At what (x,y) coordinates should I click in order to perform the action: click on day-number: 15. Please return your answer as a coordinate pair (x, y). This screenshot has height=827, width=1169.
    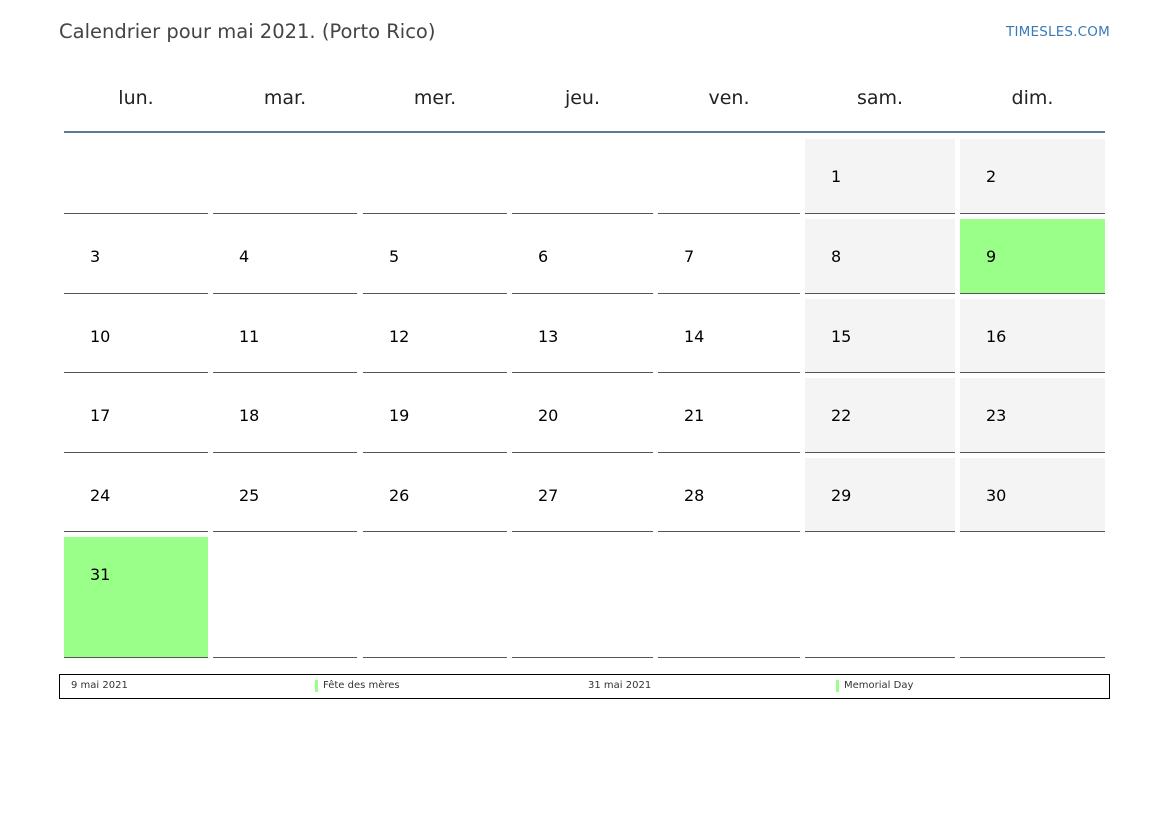
    Looking at the image, I should click on (841, 336).